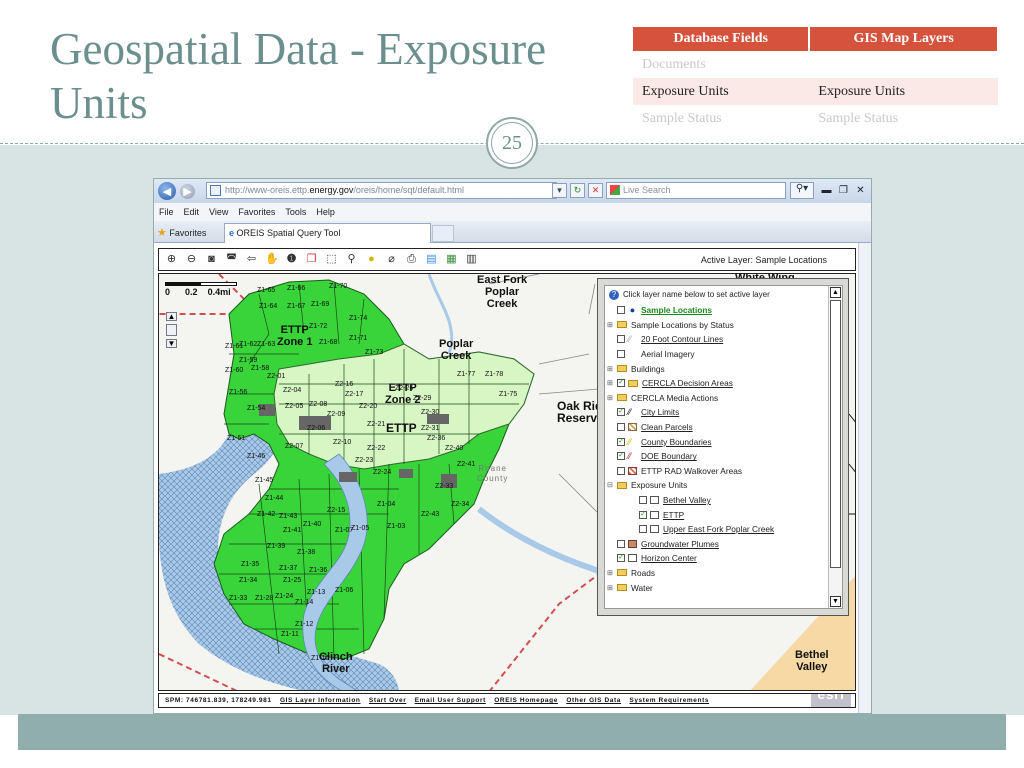 The width and height of the screenshot is (1024, 768). Describe the element at coordinates (648, 369) in the screenshot. I see `layer-label: Buildings` at that location.